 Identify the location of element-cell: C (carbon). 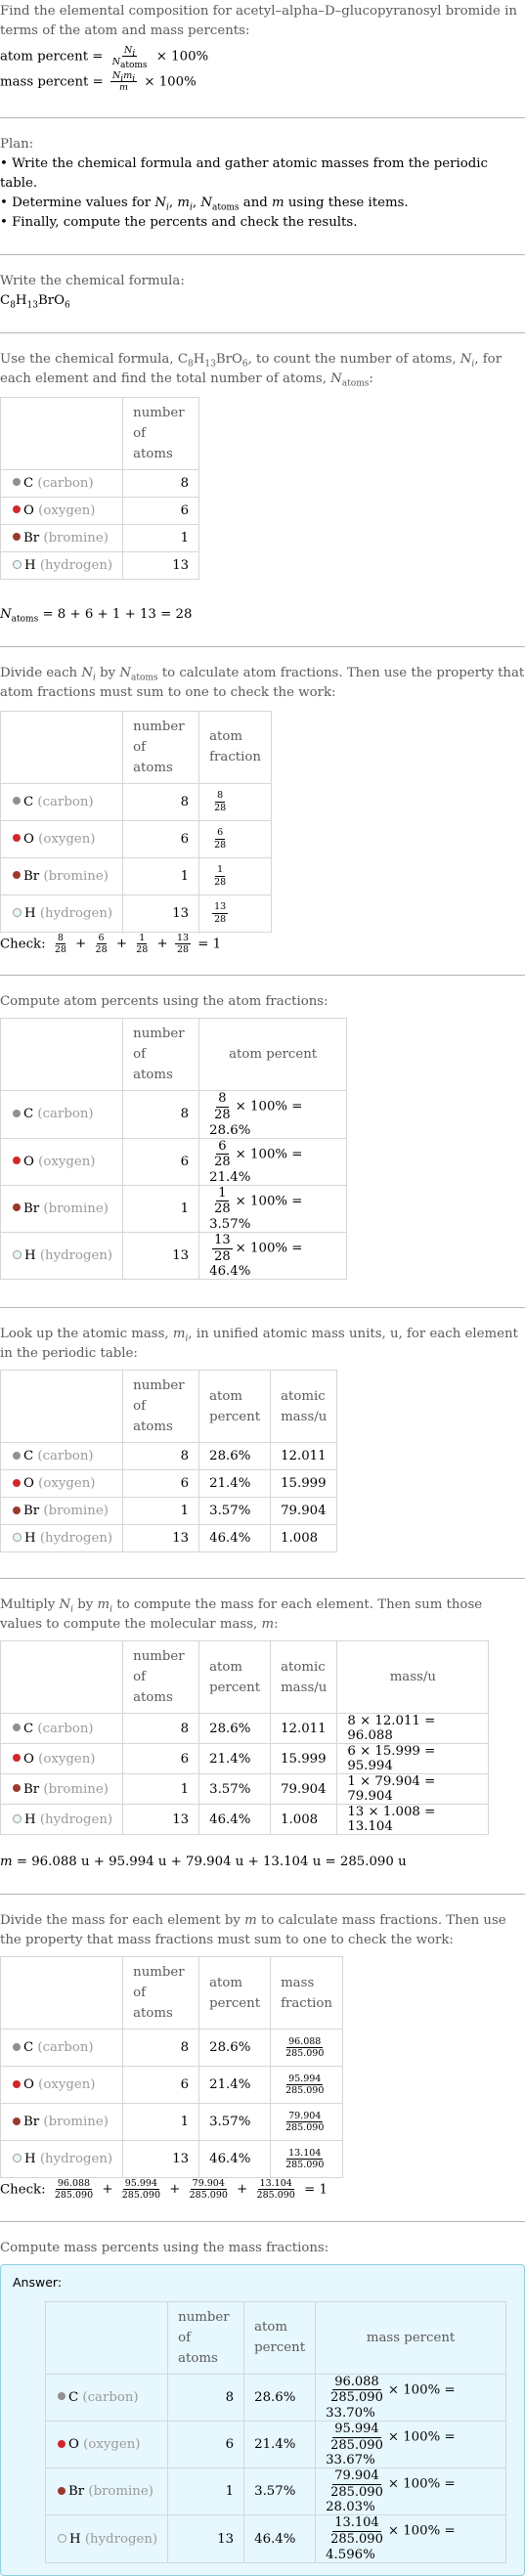
(107, 2398).